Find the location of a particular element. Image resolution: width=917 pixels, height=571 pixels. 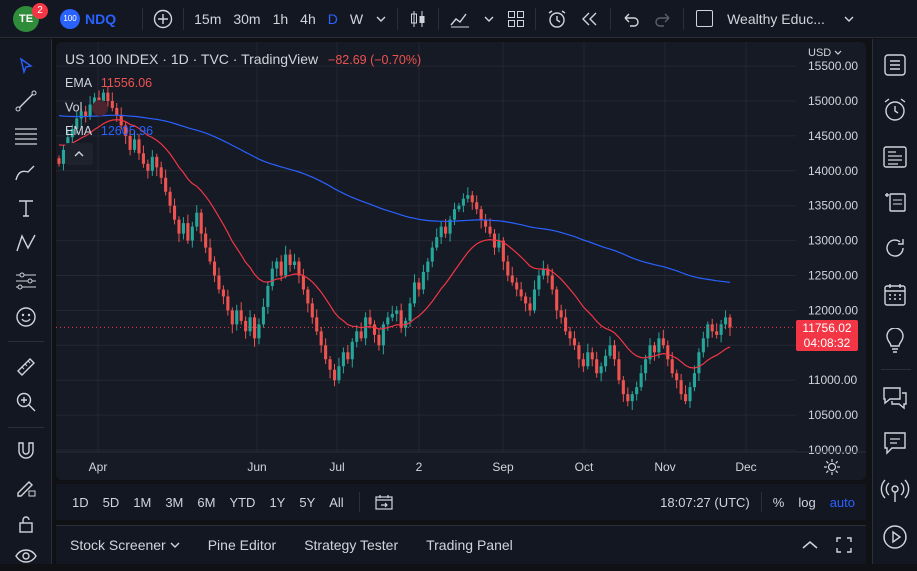

collapse-legend-button is located at coordinates (79, 154).